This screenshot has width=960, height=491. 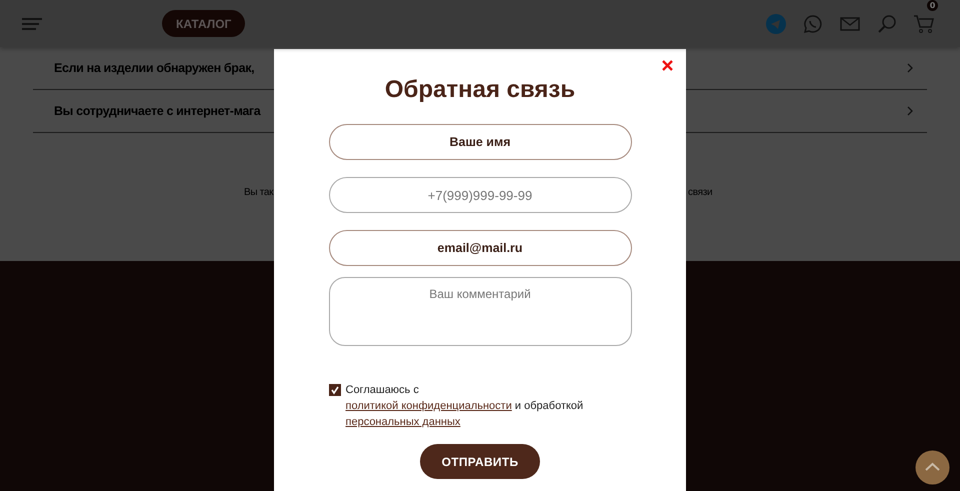 What do you see at coordinates (480, 311) in the screenshot?
I see `comment-field: Ваш комментарий` at bounding box center [480, 311].